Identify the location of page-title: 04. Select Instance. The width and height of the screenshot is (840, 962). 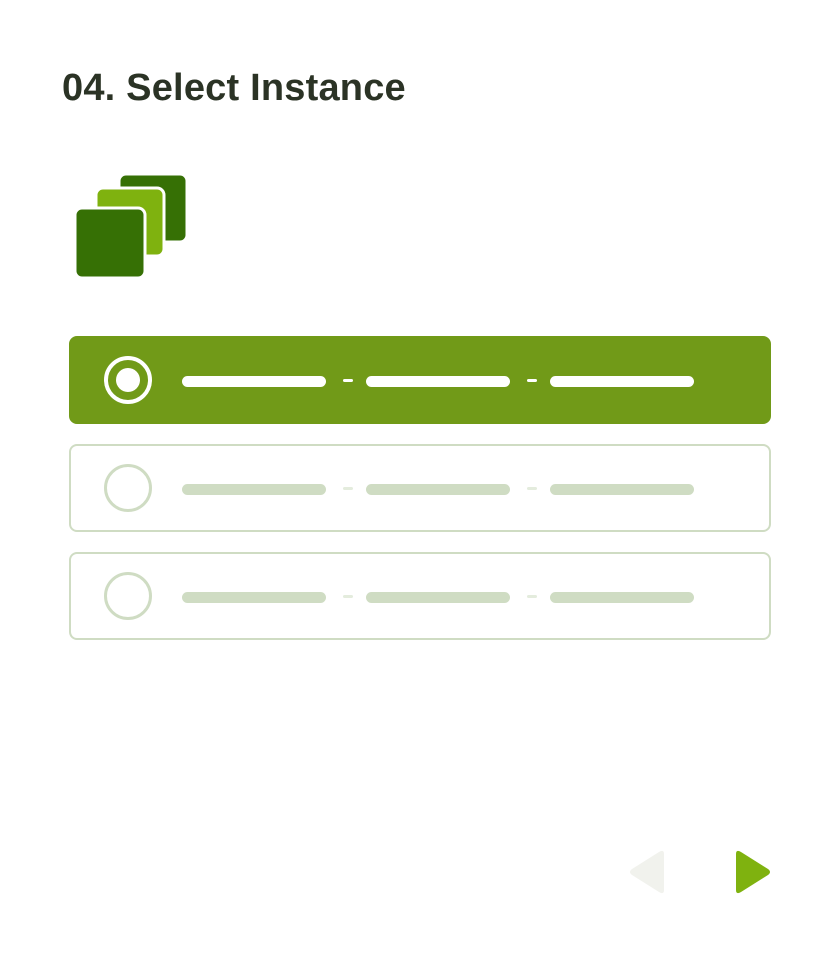
(234, 88).